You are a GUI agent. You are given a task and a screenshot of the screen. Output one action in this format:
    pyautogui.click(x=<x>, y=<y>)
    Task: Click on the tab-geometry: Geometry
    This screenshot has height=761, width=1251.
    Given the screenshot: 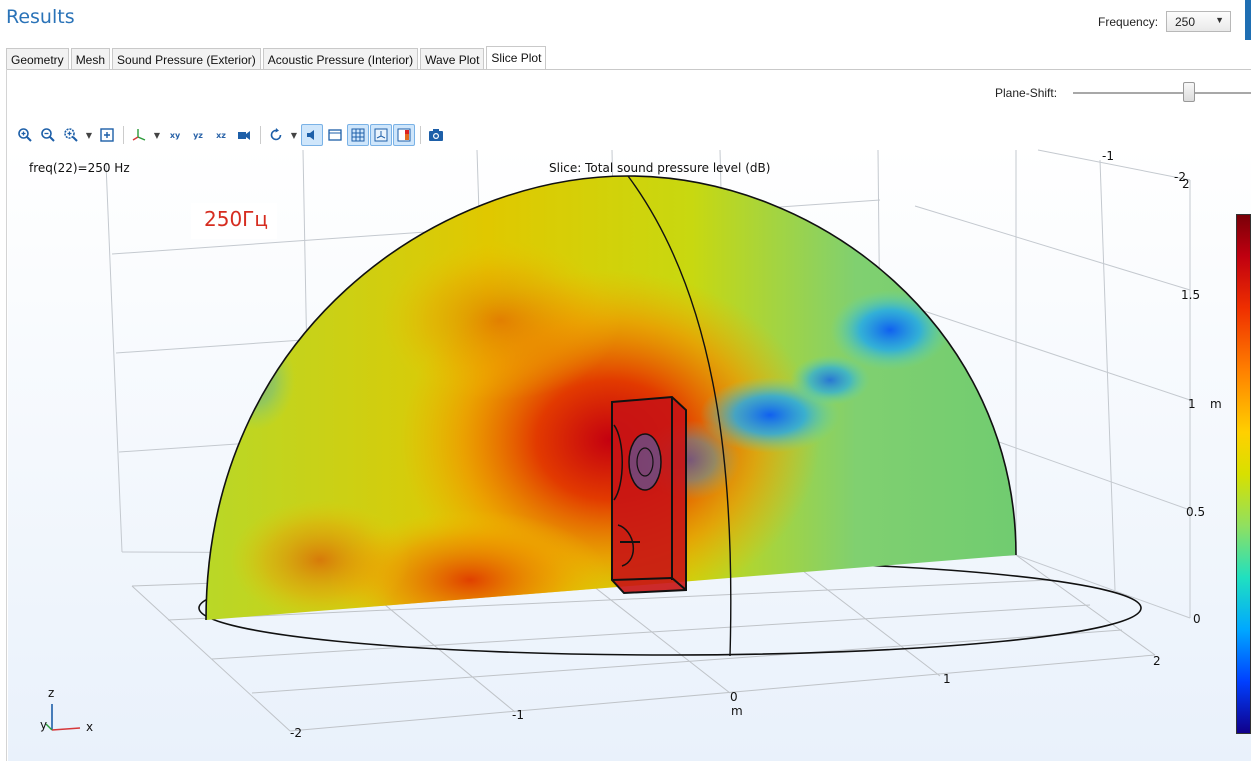 What is the action you would take?
    pyautogui.click(x=37, y=59)
    